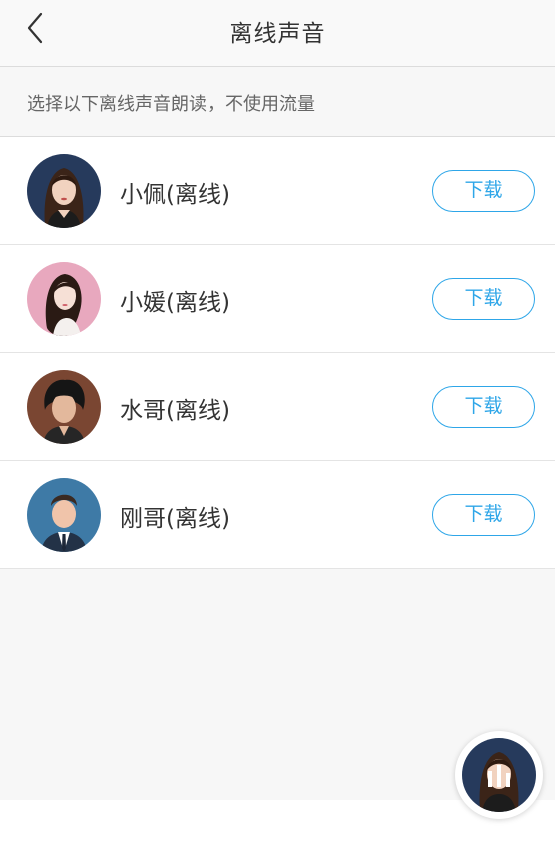 Image resolution: width=555 pixels, height=844 pixels. I want to click on hint-bar: 选择以下离线声音朗读，不使用流量, so click(277, 102).